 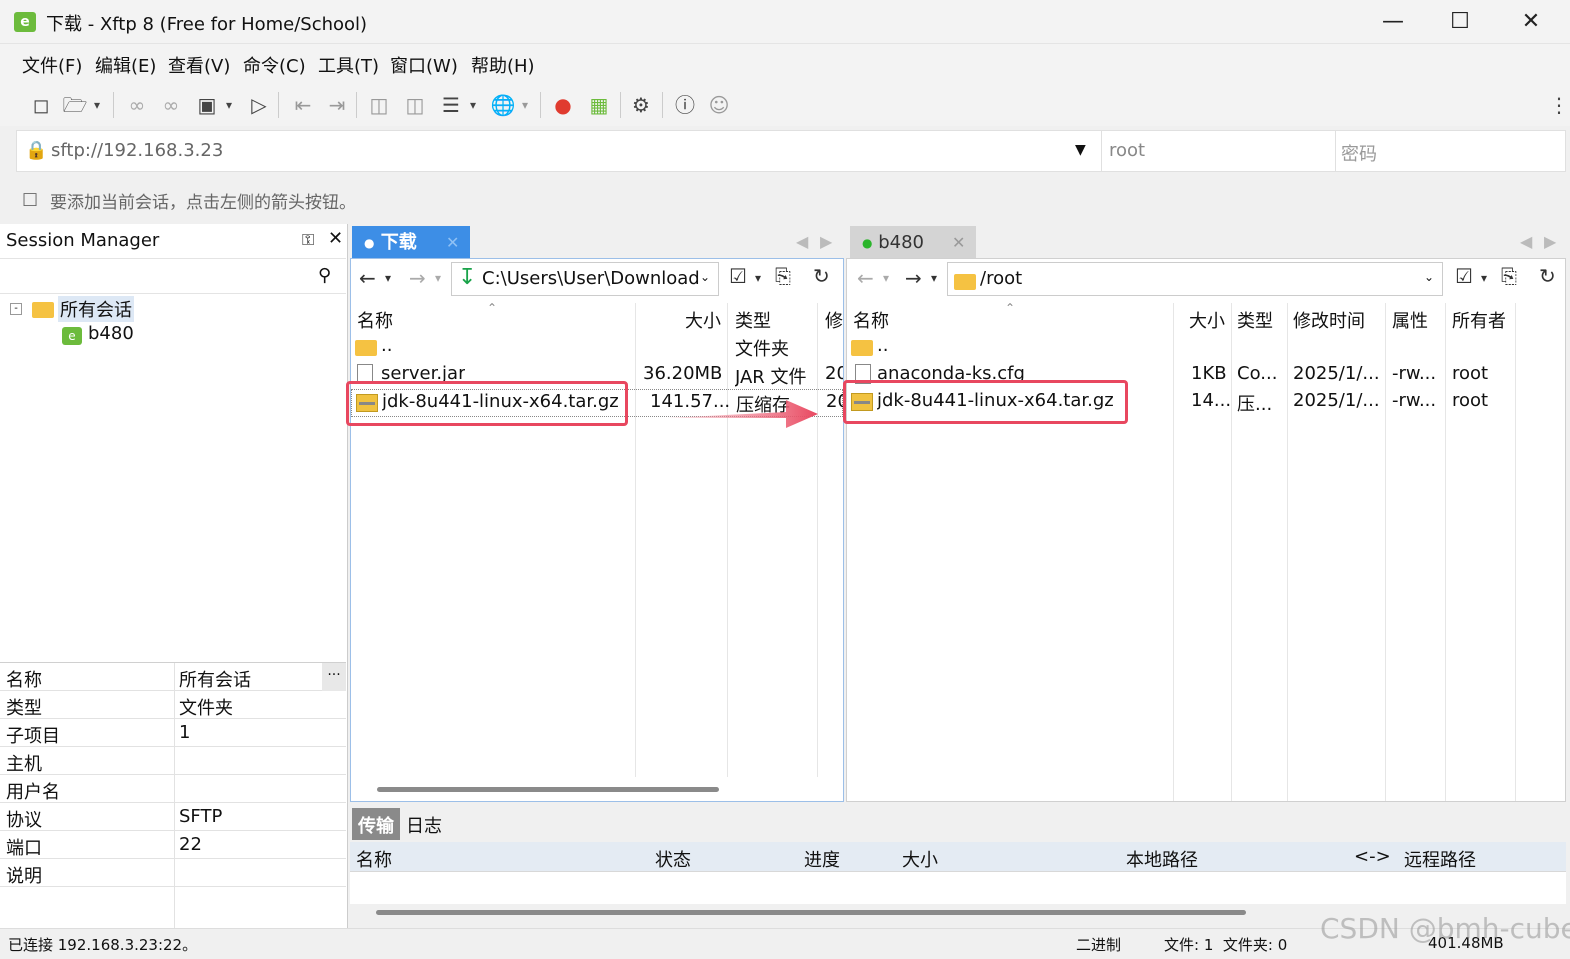 What do you see at coordinates (137, 105) in the screenshot?
I see `disconnect-icon: ∞` at bounding box center [137, 105].